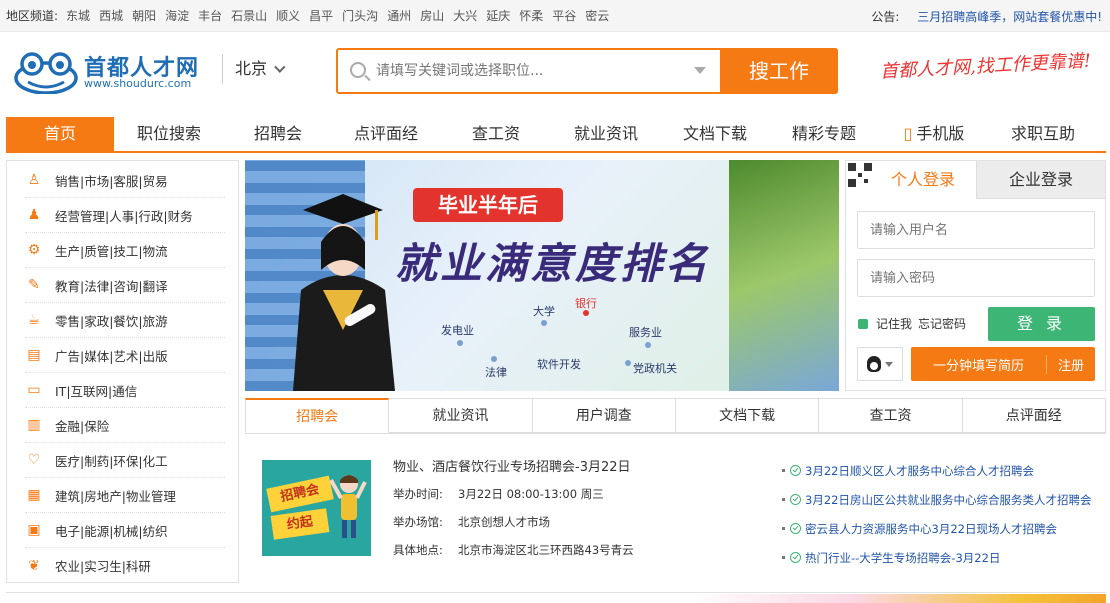 The image size is (1110, 603). I want to click on category-item: ♡ 医疗|制药|环保|化工, so click(125, 460).